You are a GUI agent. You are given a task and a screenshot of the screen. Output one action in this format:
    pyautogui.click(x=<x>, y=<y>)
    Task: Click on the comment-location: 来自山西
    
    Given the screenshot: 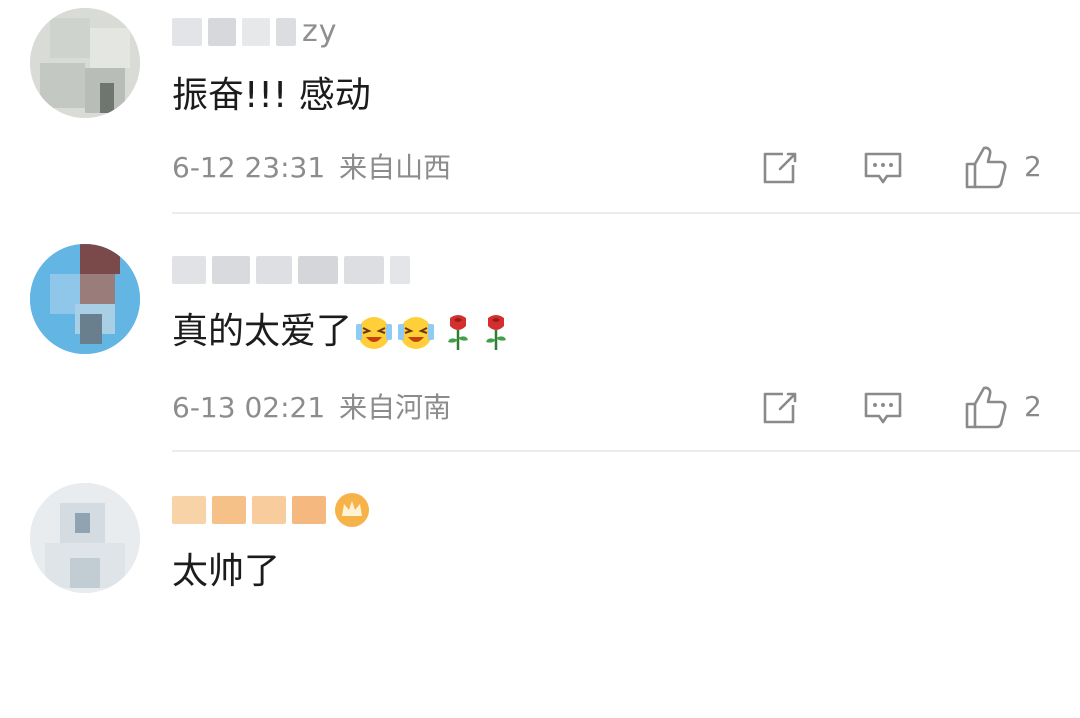 What is the action you would take?
    pyautogui.click(x=395, y=167)
    